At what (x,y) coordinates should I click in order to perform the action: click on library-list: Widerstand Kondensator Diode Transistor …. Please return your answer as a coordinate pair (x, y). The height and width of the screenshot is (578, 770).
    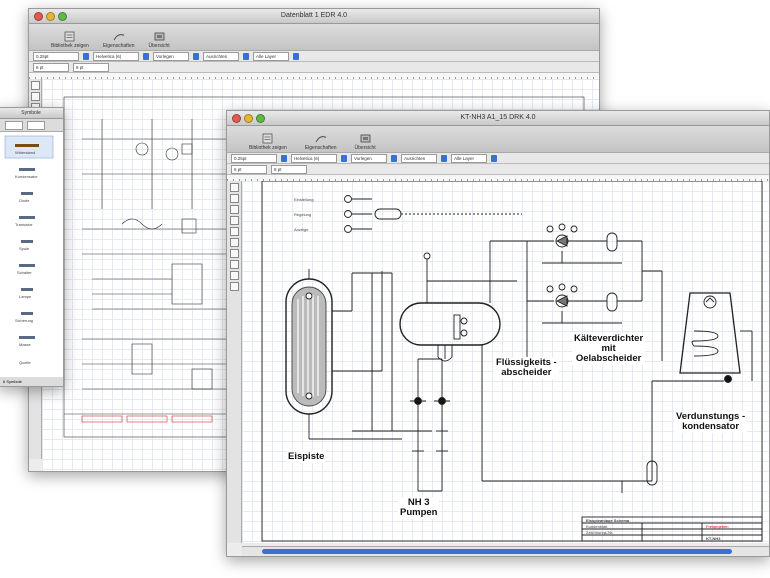
    Looking at the image, I should click on (31, 254).